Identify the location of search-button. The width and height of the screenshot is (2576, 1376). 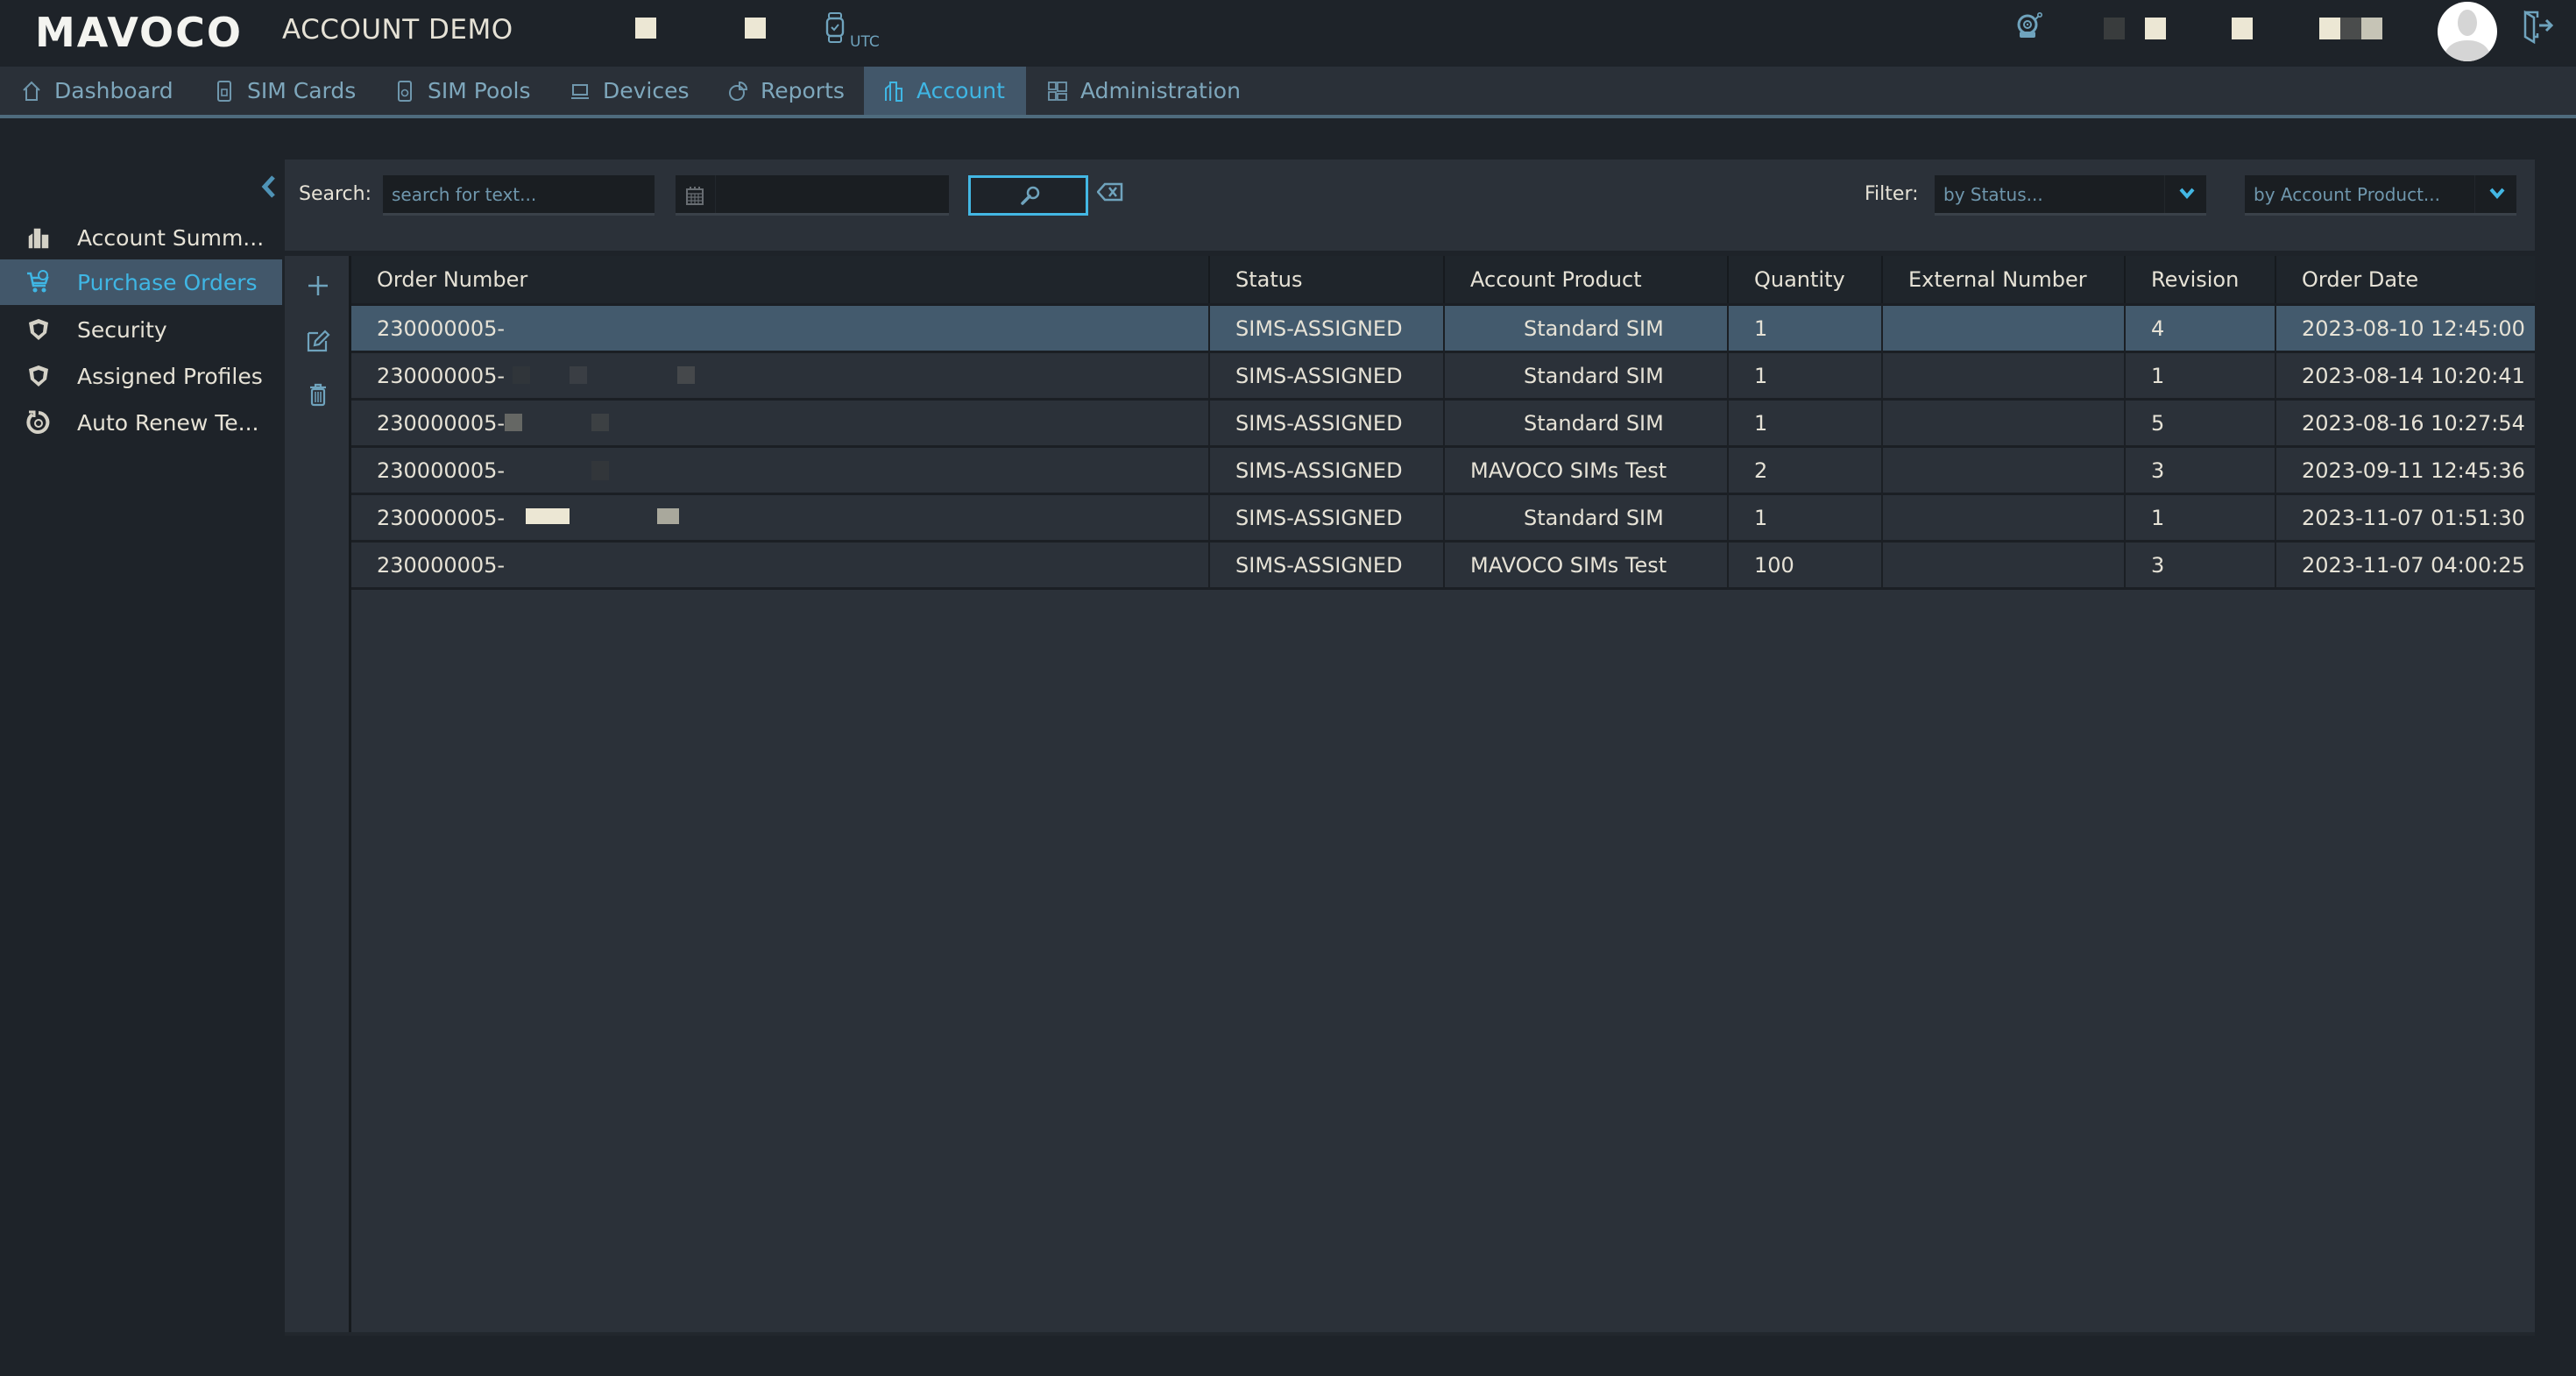
(1028, 195).